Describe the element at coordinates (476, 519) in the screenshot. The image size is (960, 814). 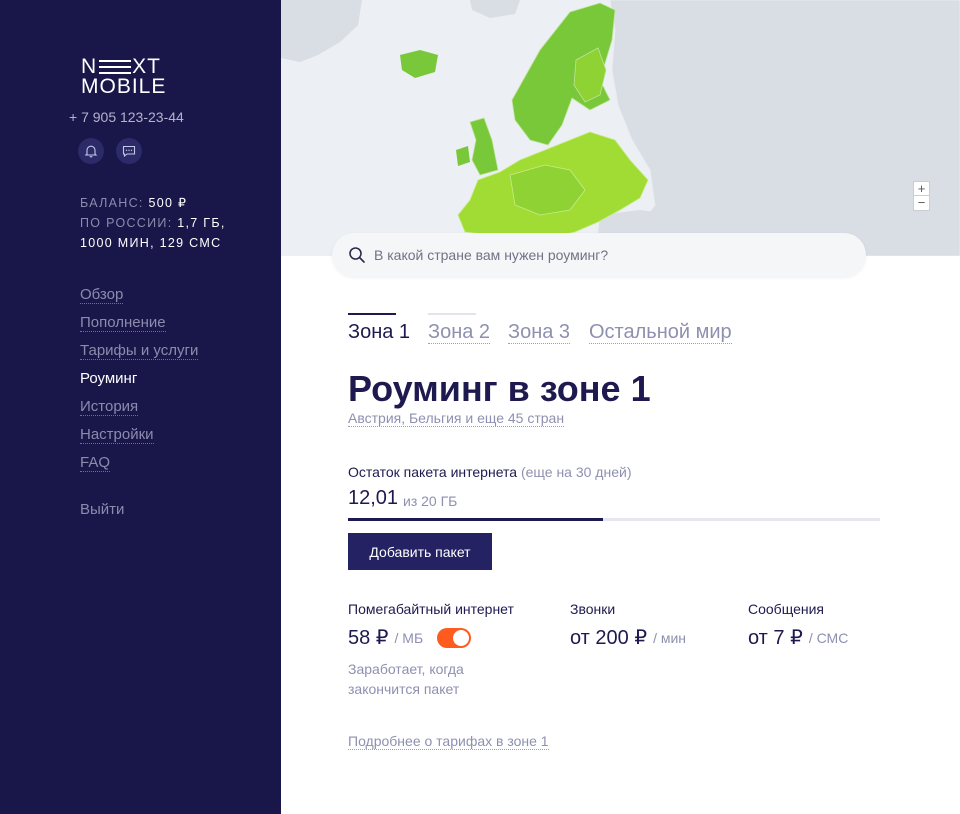
I see `package-progress-fill` at that location.